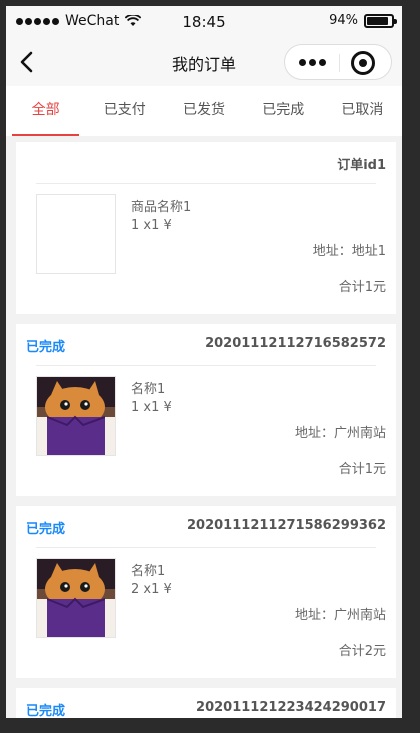 Image resolution: width=420 pixels, height=733 pixels. I want to click on capsule-divider, so click(339, 63).